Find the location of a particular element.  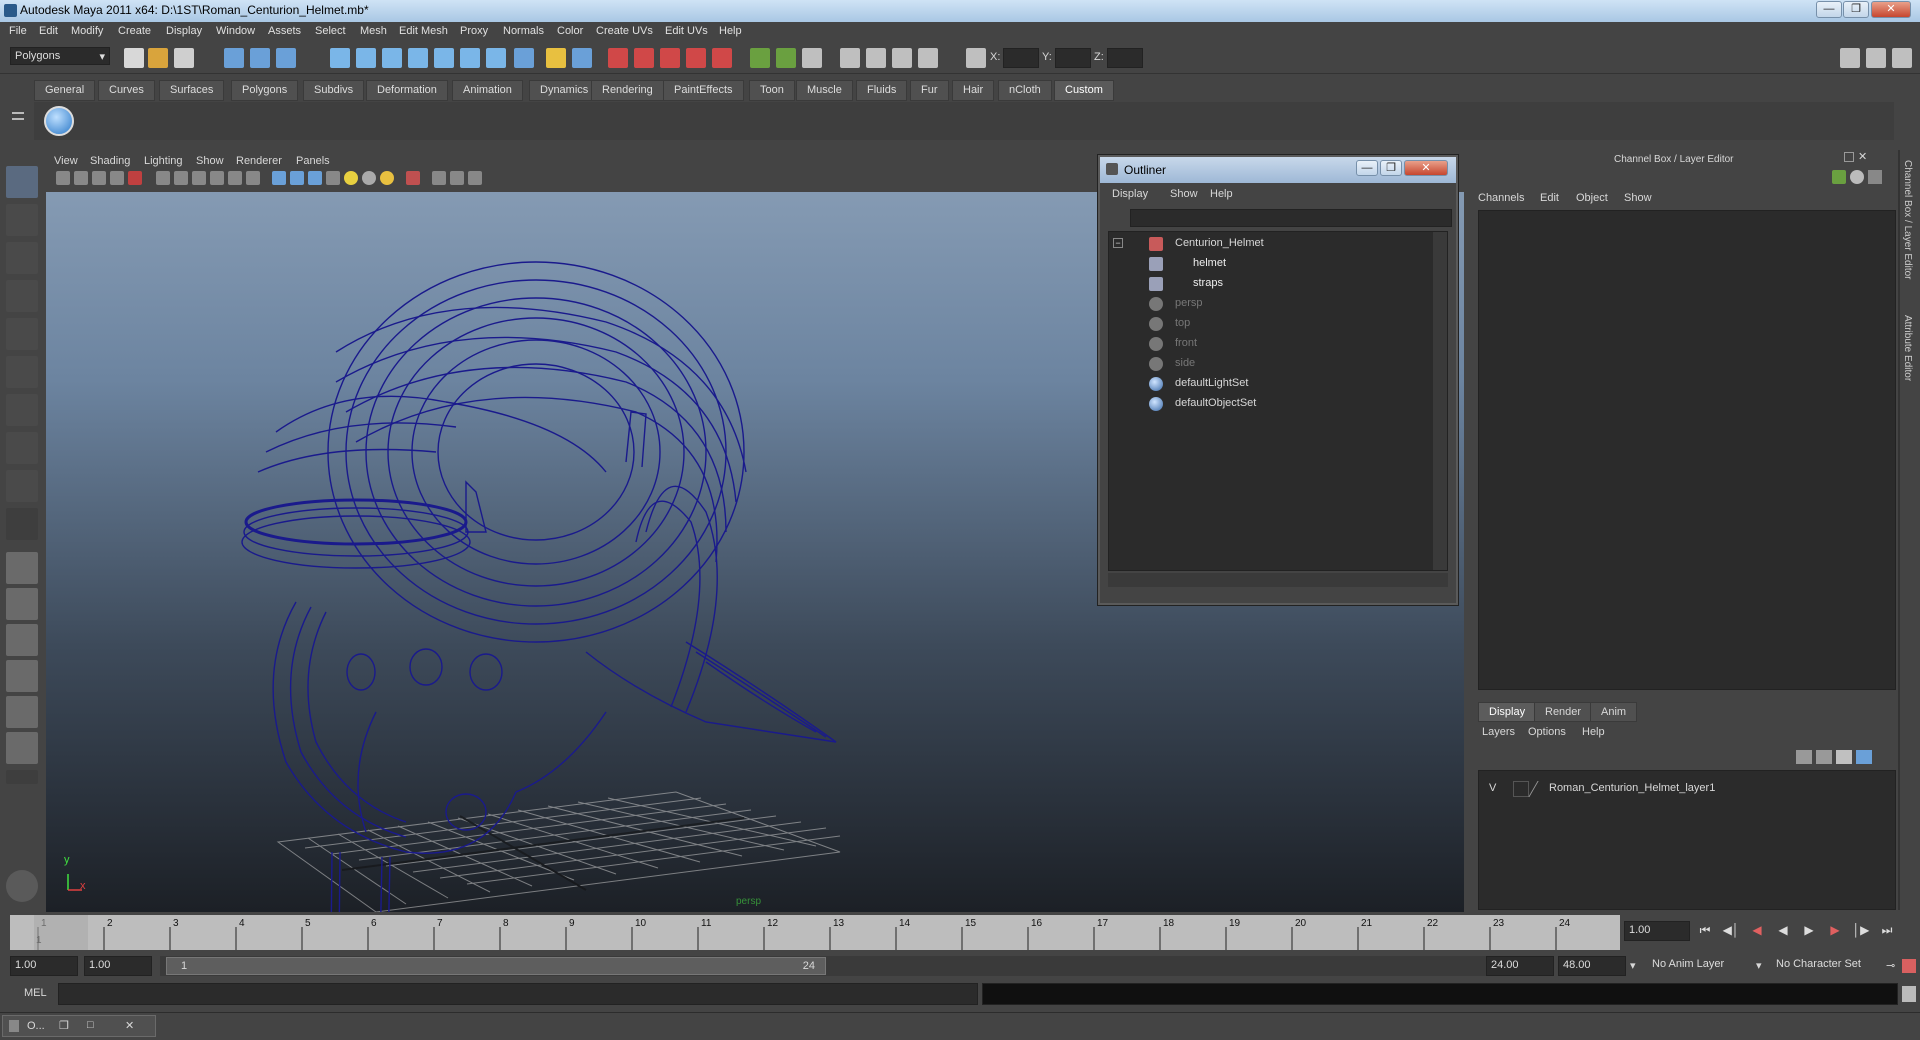

cb-menu-show: Show is located at coordinates (1638, 198).